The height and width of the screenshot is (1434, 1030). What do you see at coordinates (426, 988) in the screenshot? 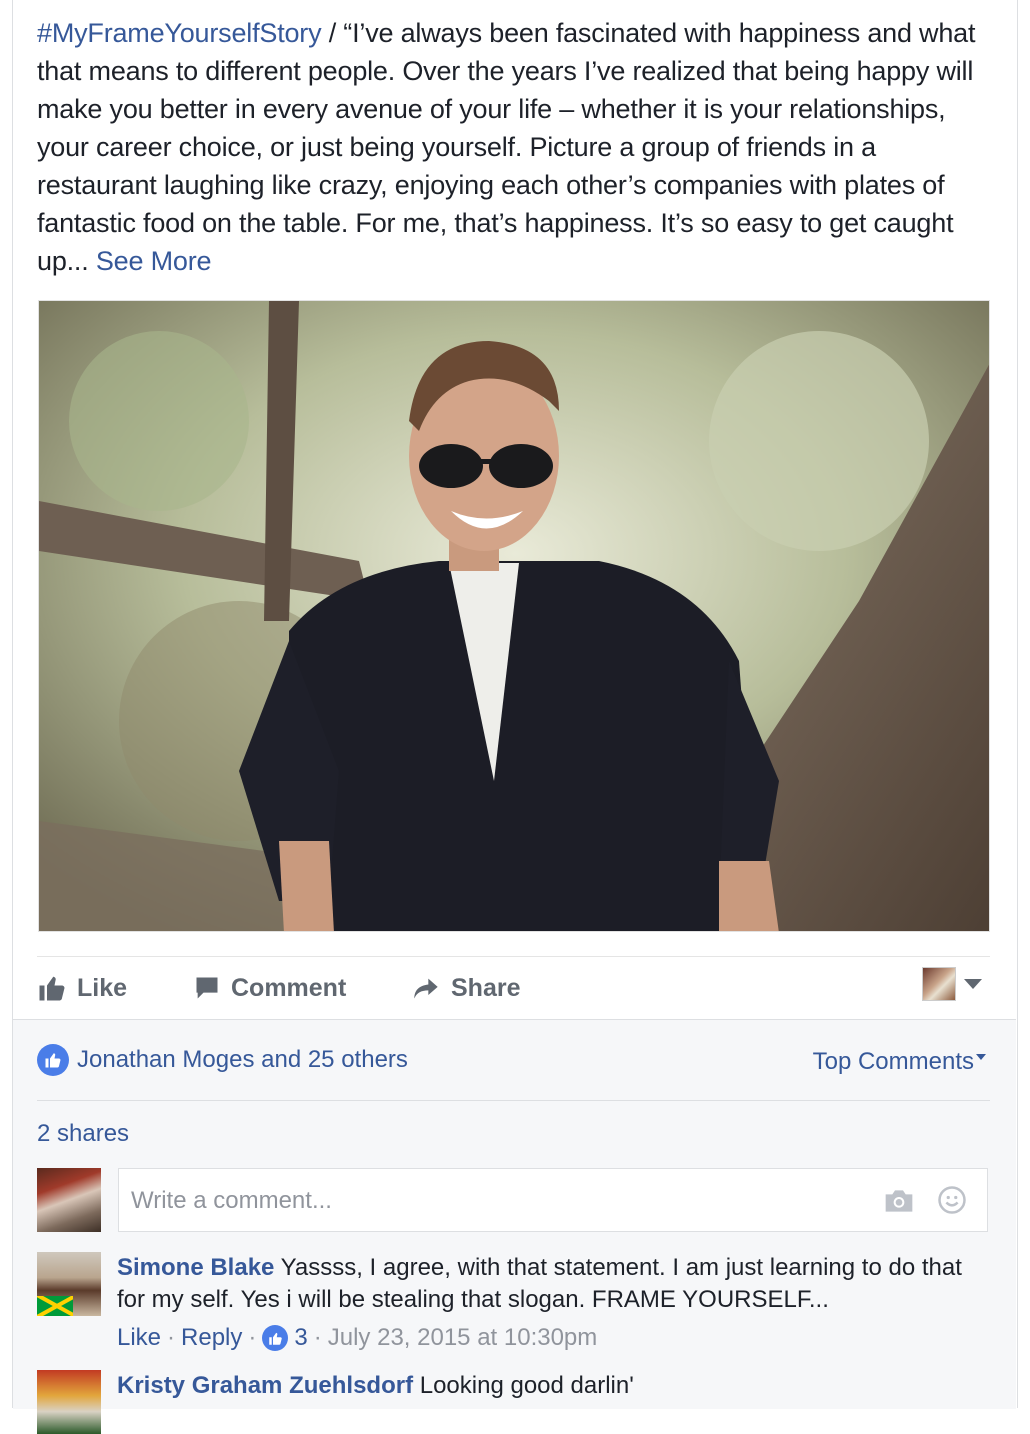
I see `share-arrow-icon` at bounding box center [426, 988].